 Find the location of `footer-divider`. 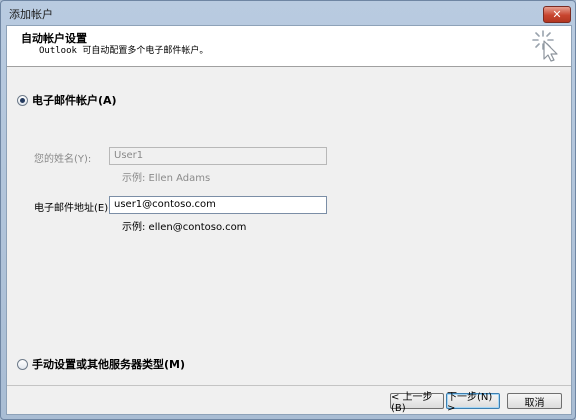

footer-divider is located at coordinates (289, 385).